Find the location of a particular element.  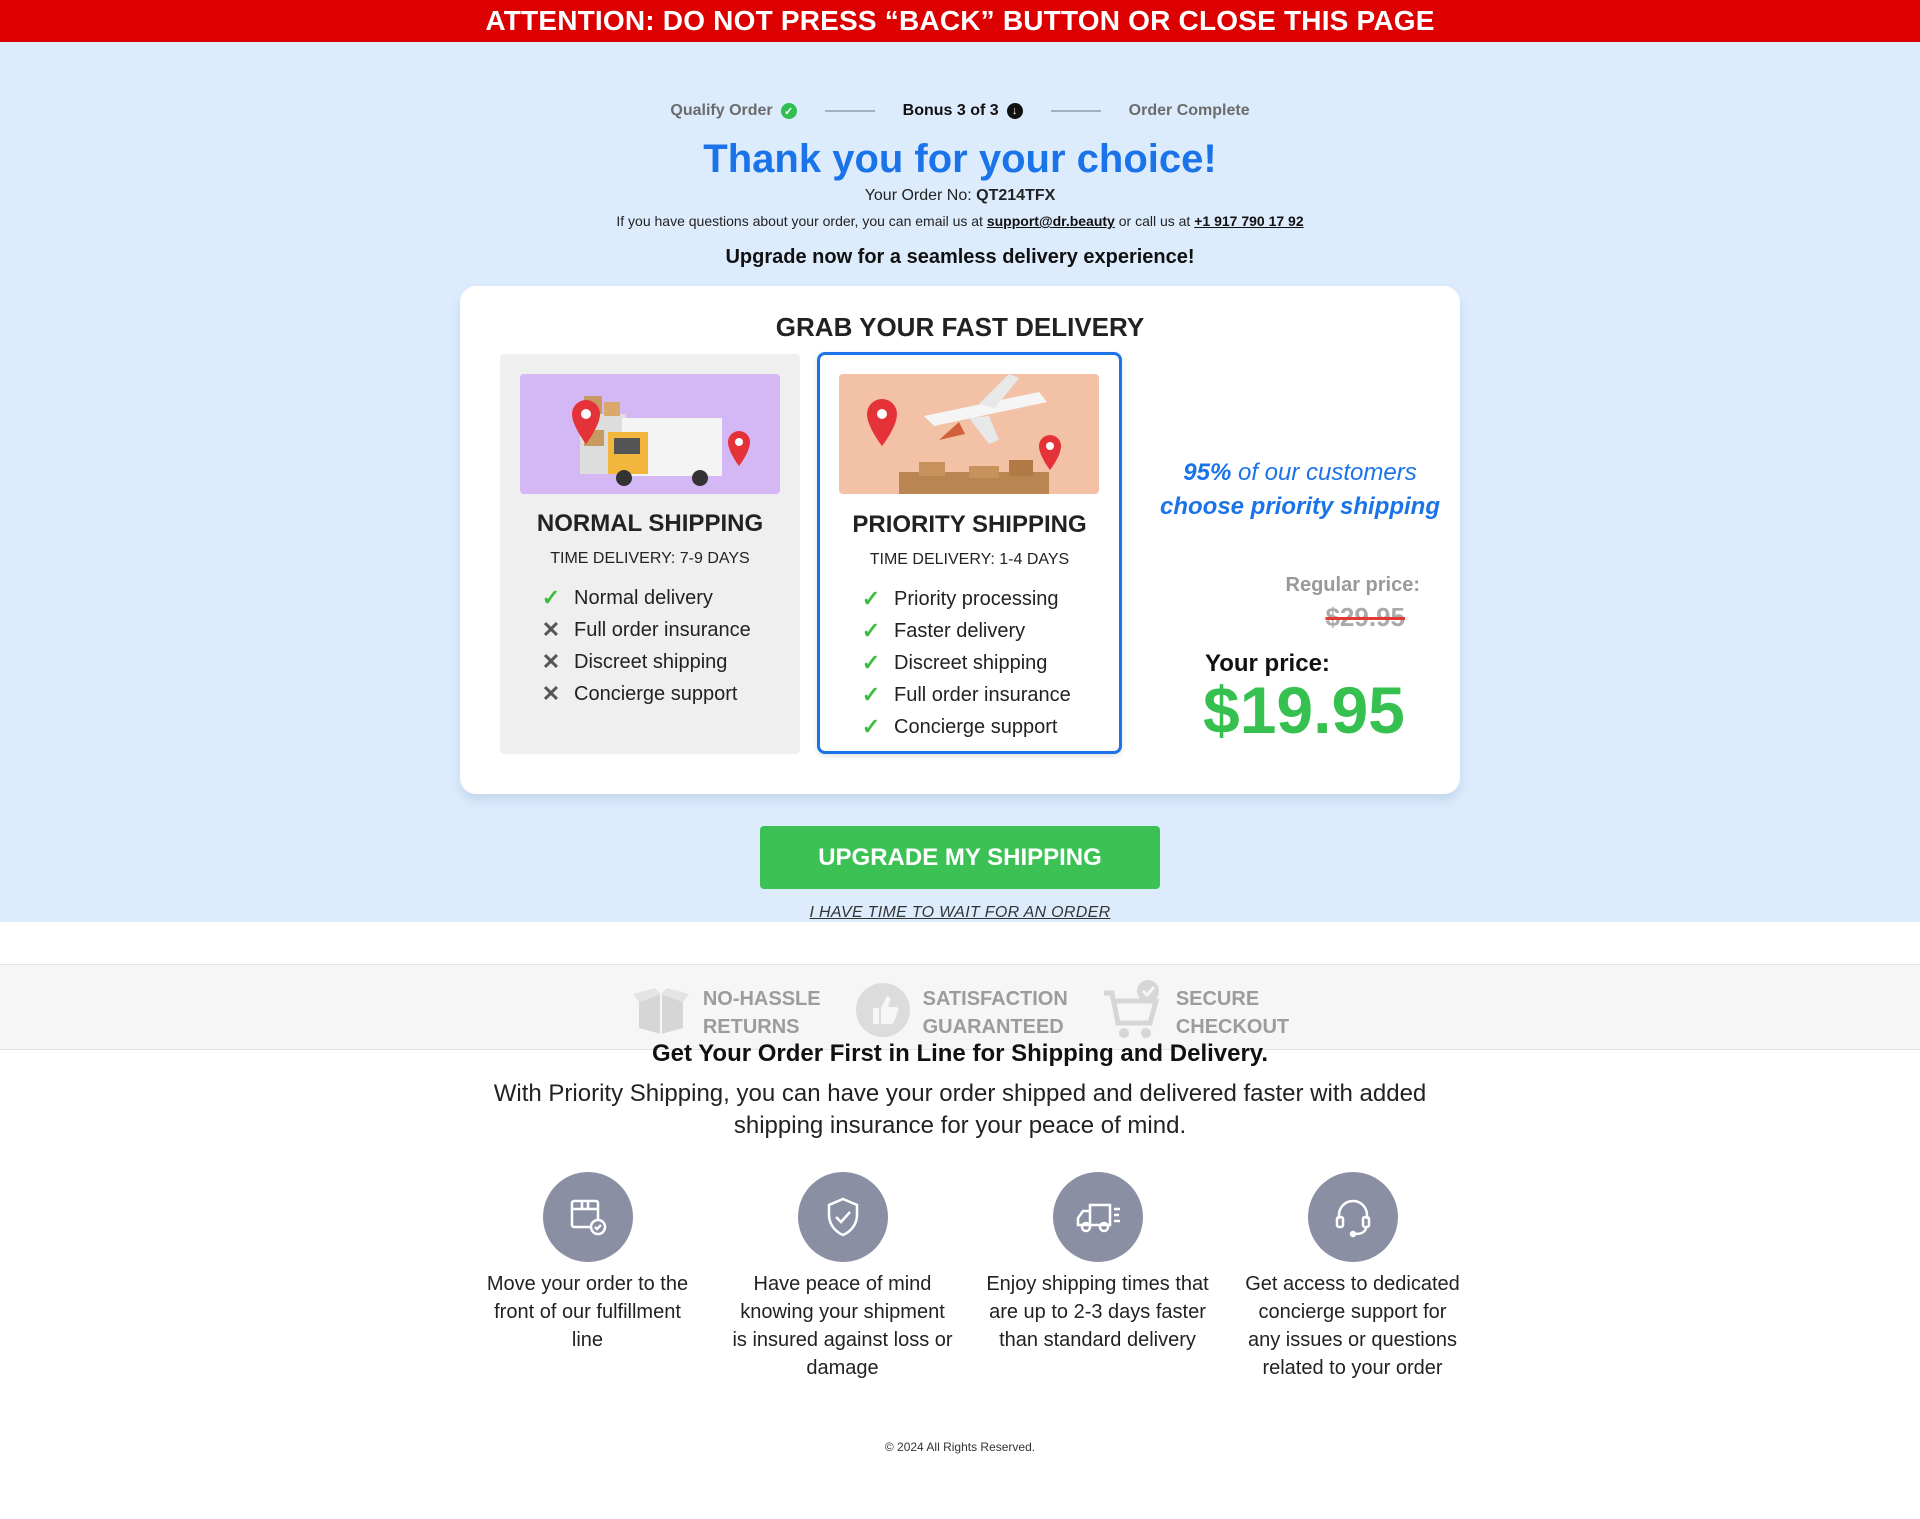

step-bonus: Bonus 3 of 3 ↓ is located at coordinates (963, 111).